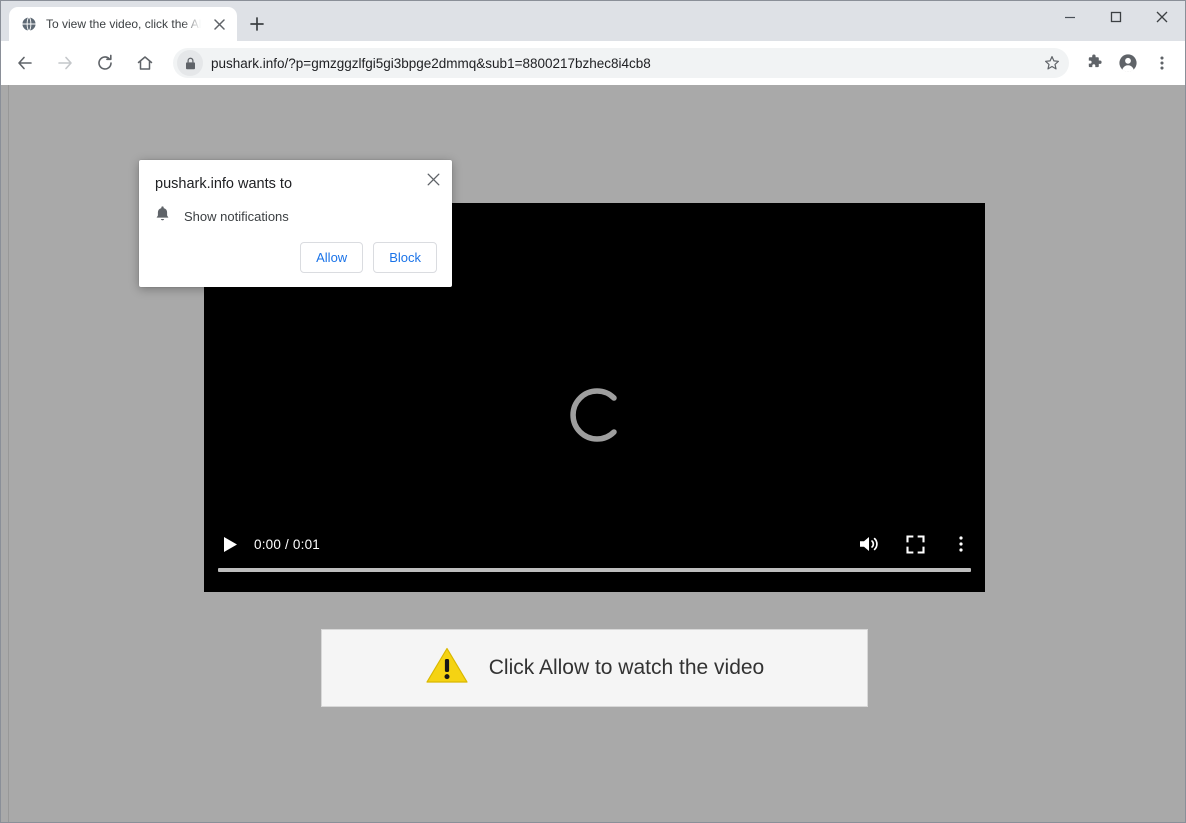 Image resolution: width=1186 pixels, height=823 pixels. Describe the element at coordinates (224, 184) in the screenshot. I see `dialog-title: pushark.info wants to` at that location.